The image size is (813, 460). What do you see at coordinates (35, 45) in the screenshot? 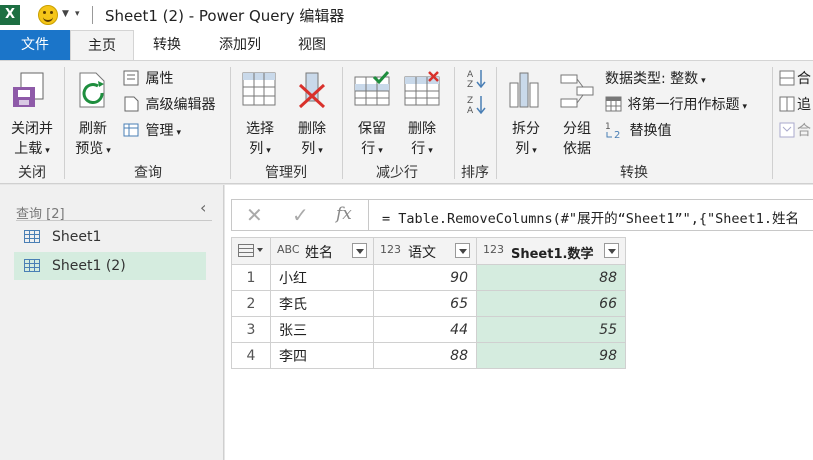
I see `tab-file: 文件` at bounding box center [35, 45].